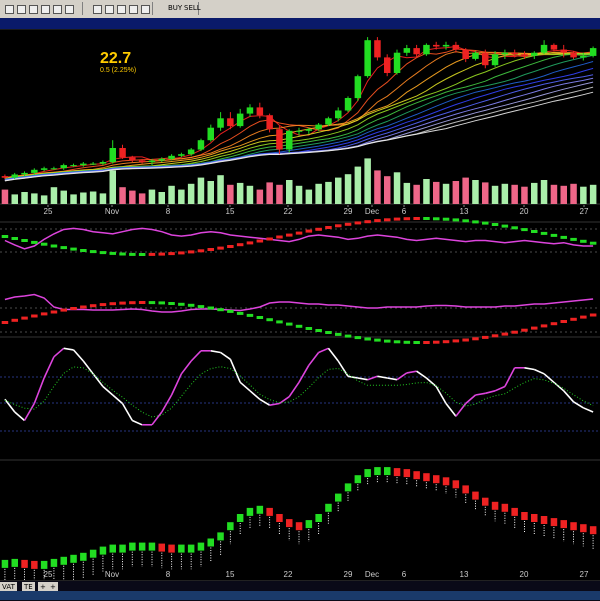 Image resolution: width=600 pixels, height=601 pixels. I want to click on crosshair-icon, so click(57, 8).